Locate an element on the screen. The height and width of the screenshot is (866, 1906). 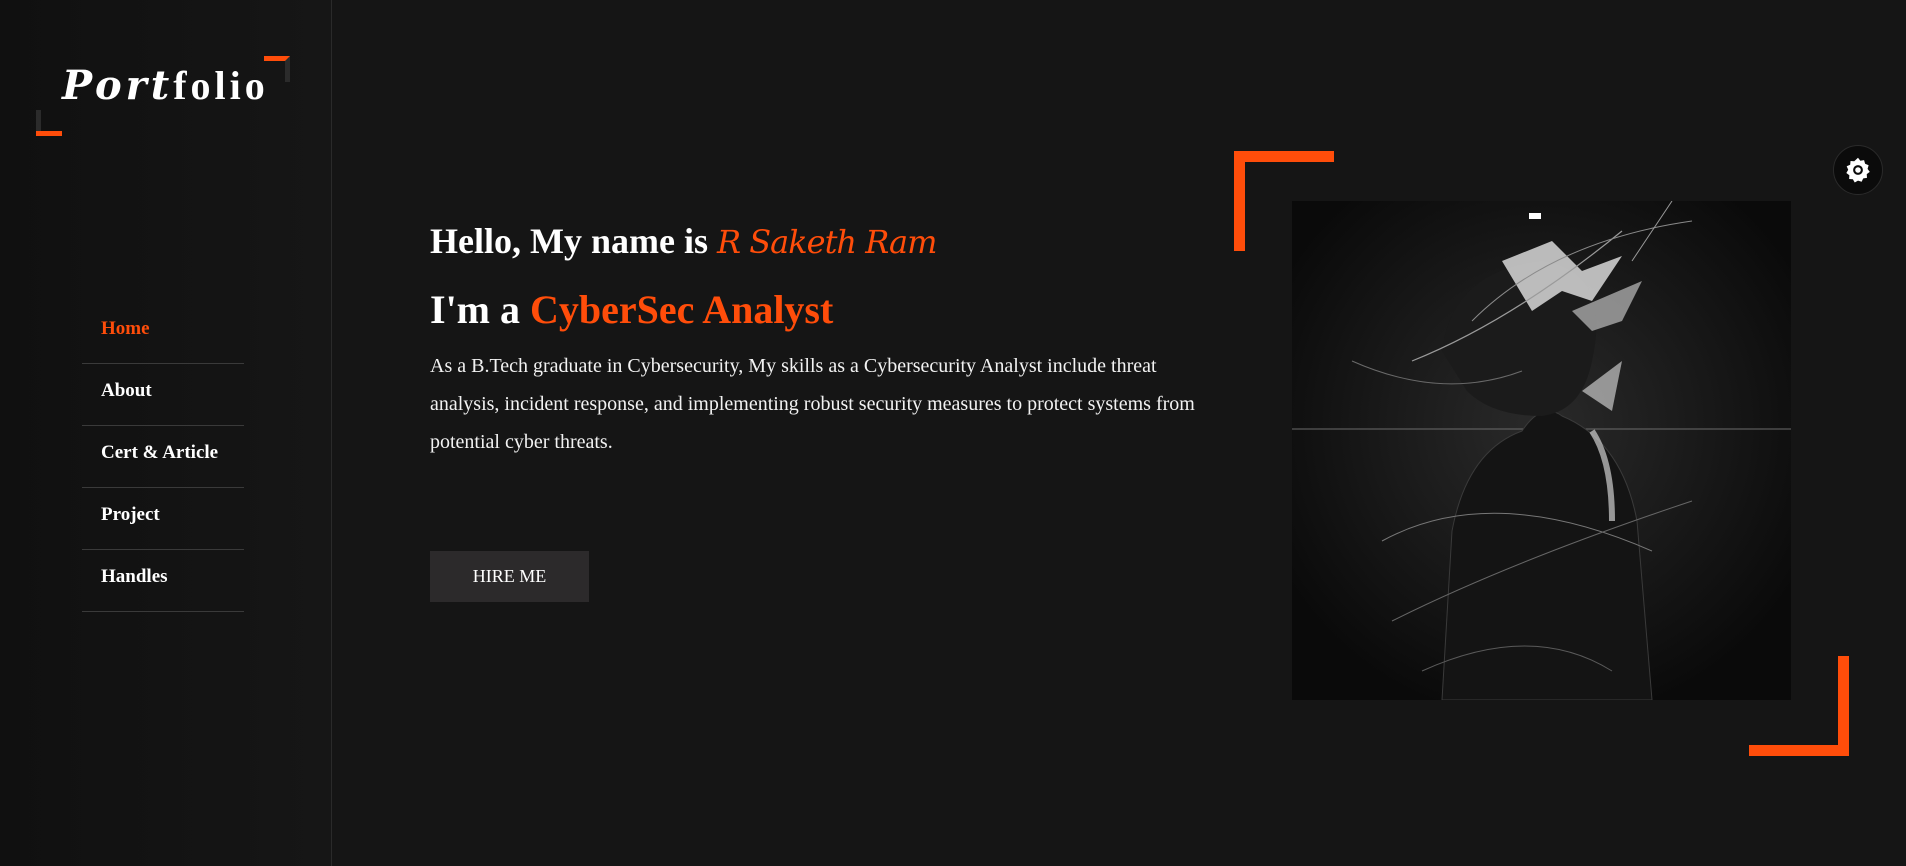
gear-icon is located at coordinates (1858, 170).